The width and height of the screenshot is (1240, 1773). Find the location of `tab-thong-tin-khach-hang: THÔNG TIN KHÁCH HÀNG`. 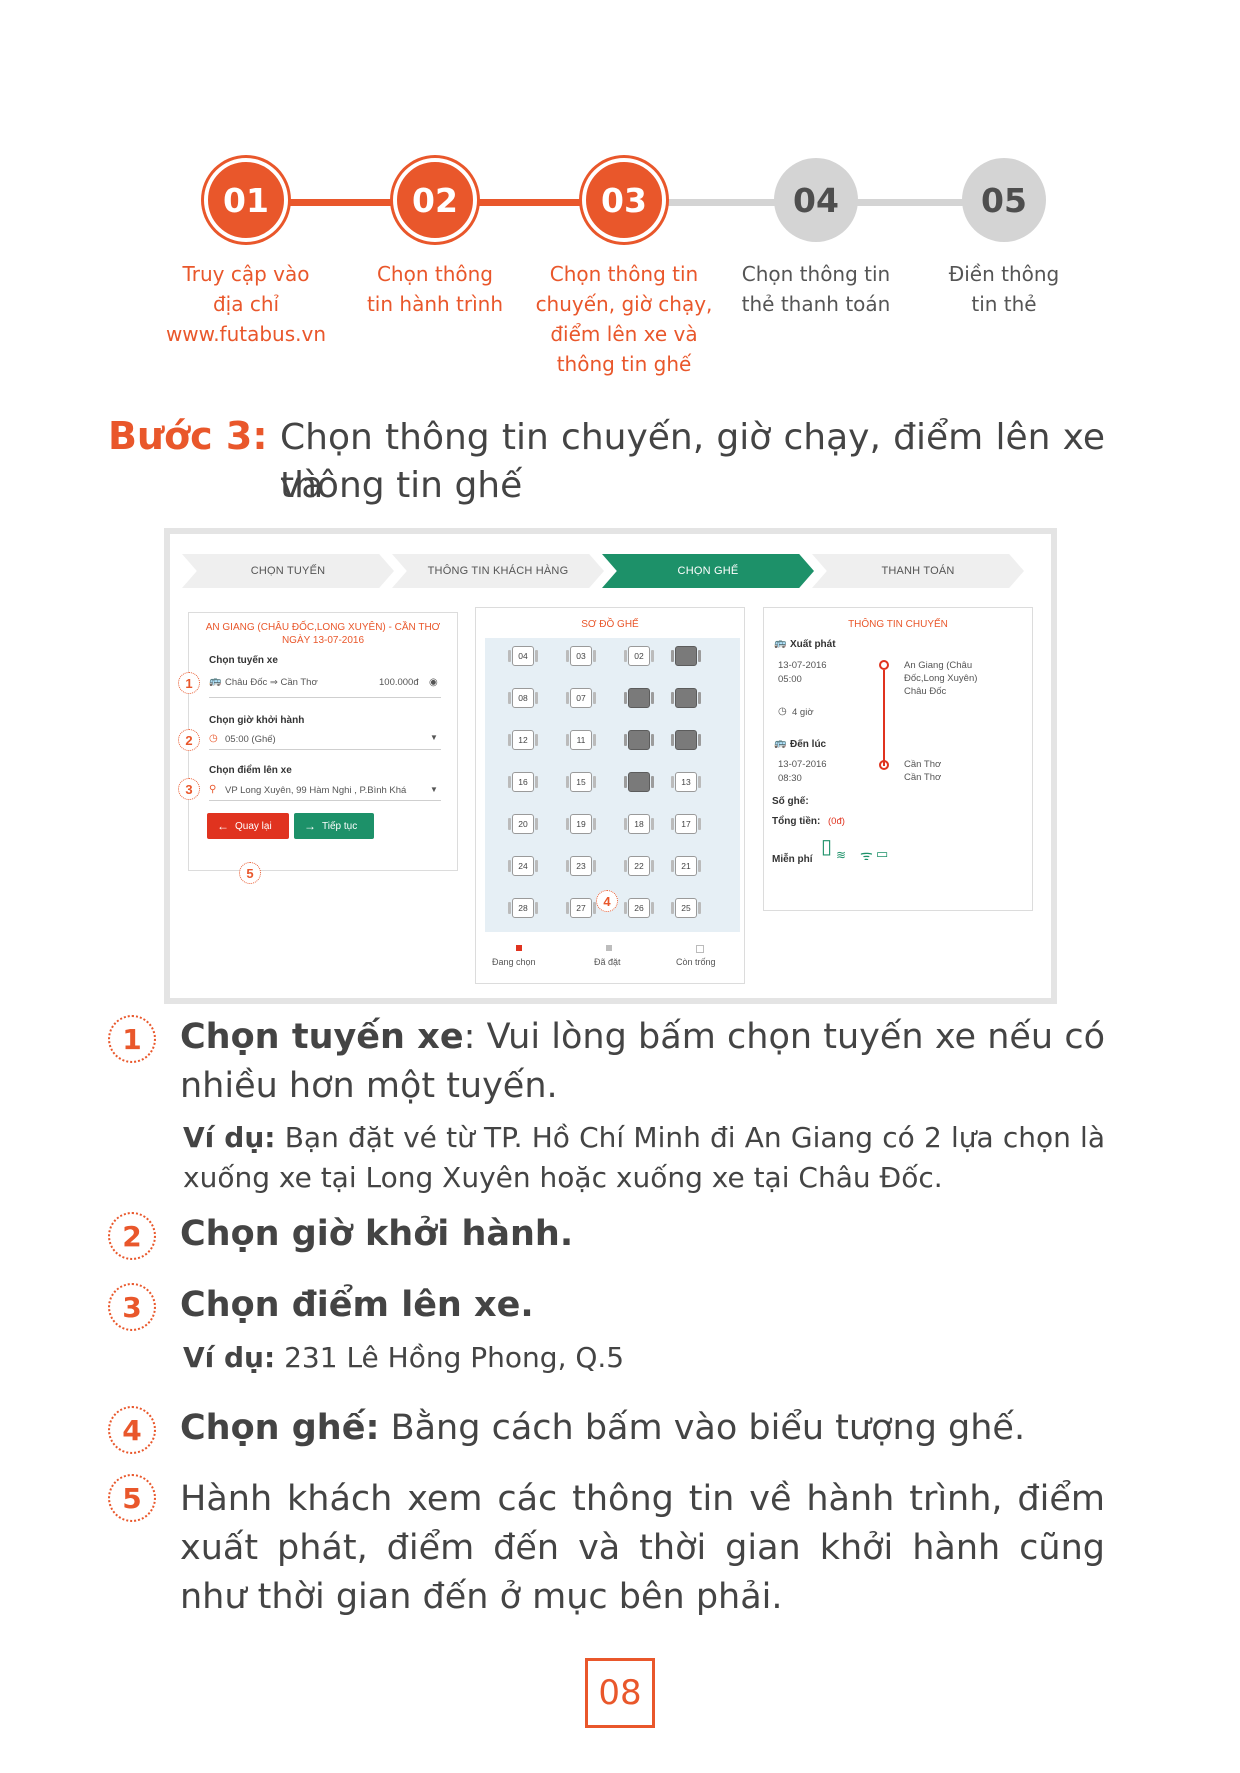

tab-thong-tin-khach-hang: THÔNG TIN KHÁCH HÀNG is located at coordinates (498, 571).